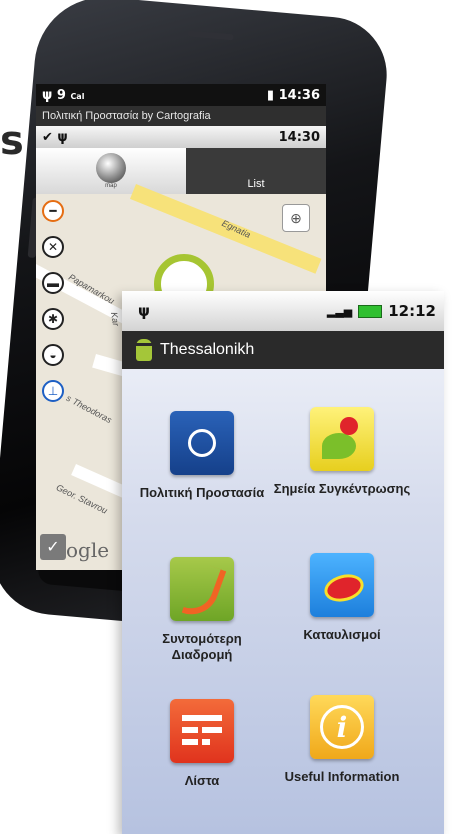 The width and height of the screenshot is (454, 834). What do you see at coordinates (63, 95) in the screenshot?
I see `usb-icon: ψ 9 Cal` at bounding box center [63, 95].